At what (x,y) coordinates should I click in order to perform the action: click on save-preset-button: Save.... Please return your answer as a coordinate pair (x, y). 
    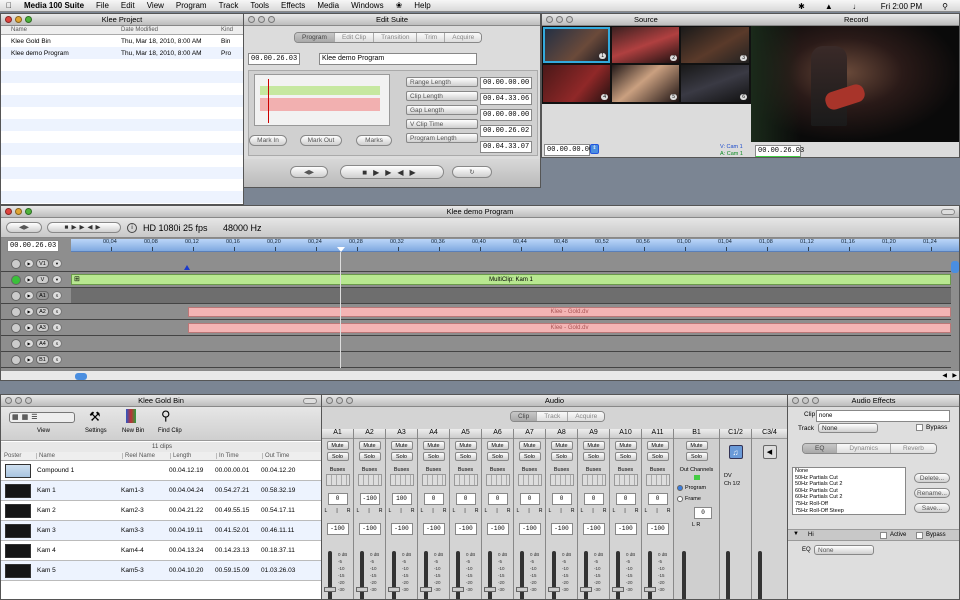
    Looking at the image, I should click on (932, 508).